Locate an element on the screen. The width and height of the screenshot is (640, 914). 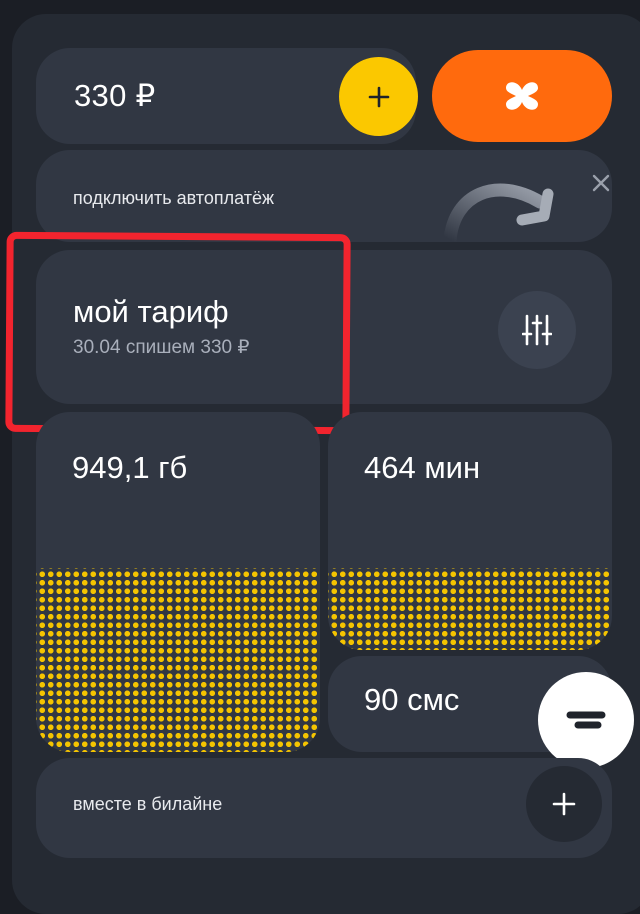
cross-logo-icon is located at coordinates (522, 96).